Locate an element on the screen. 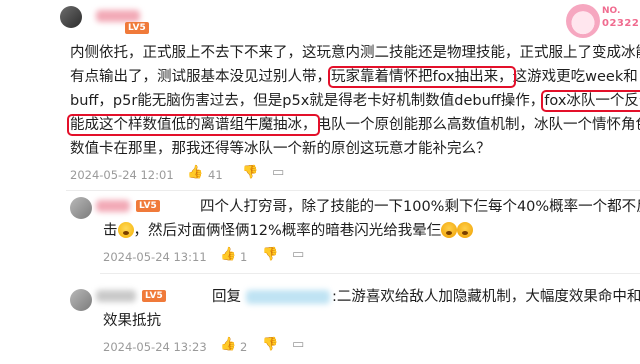  timestamp: 2024-05-24 13:23 is located at coordinates (155, 347).